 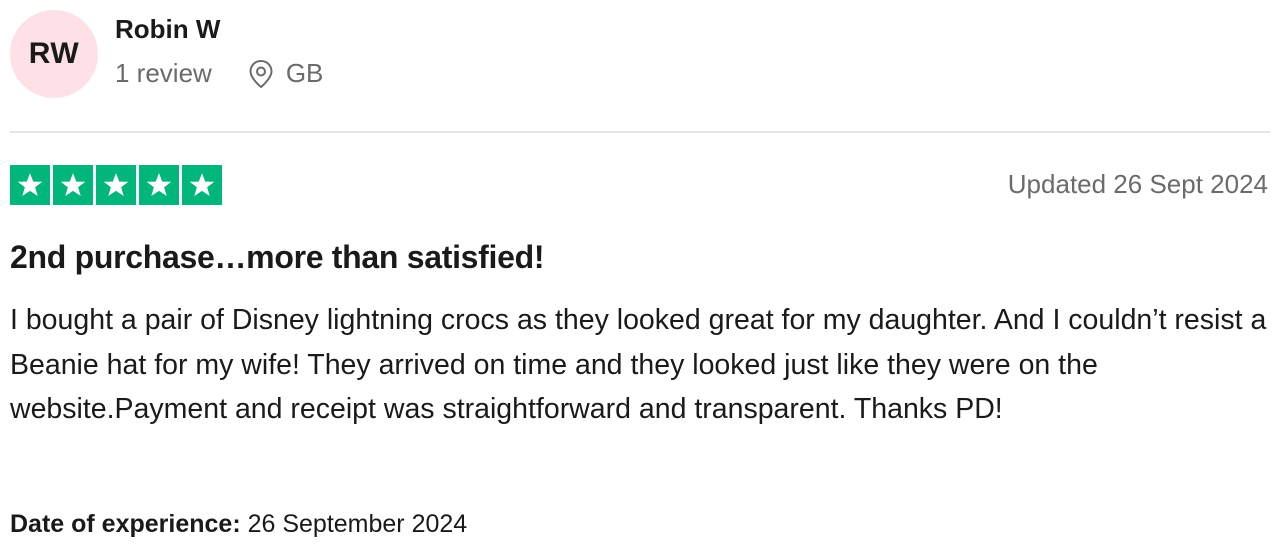 I want to click on divider, so click(x=640, y=132).